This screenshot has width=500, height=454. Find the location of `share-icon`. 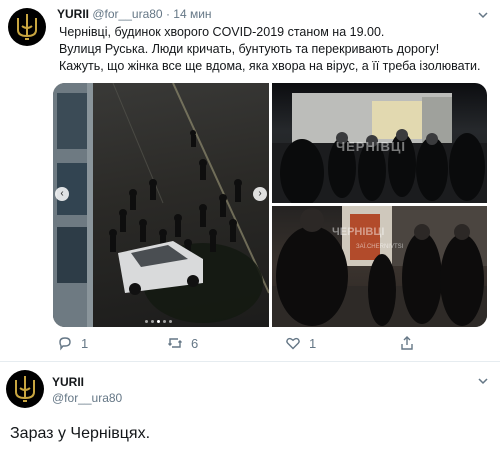

share-icon is located at coordinates (407, 343).